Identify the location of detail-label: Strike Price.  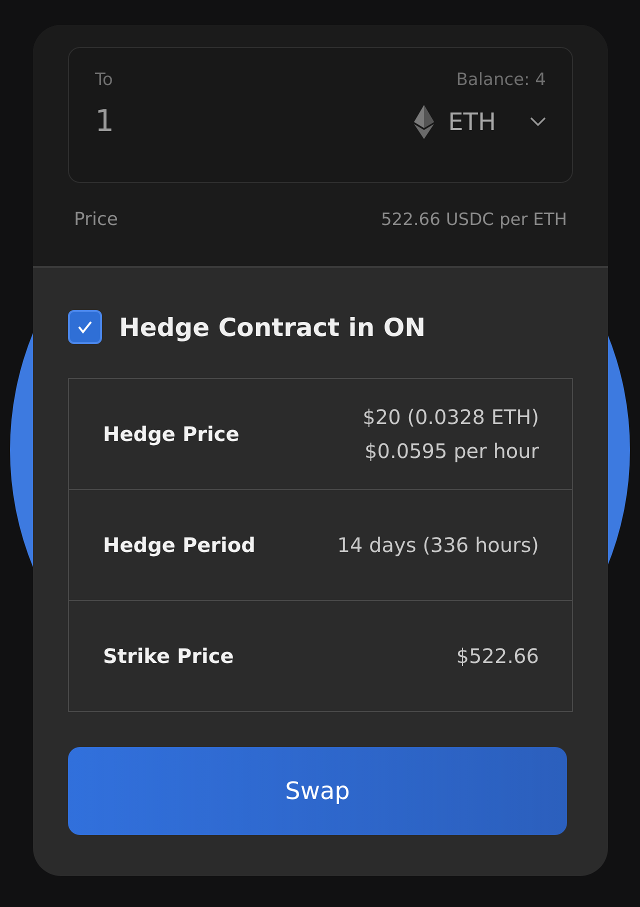
(168, 656).